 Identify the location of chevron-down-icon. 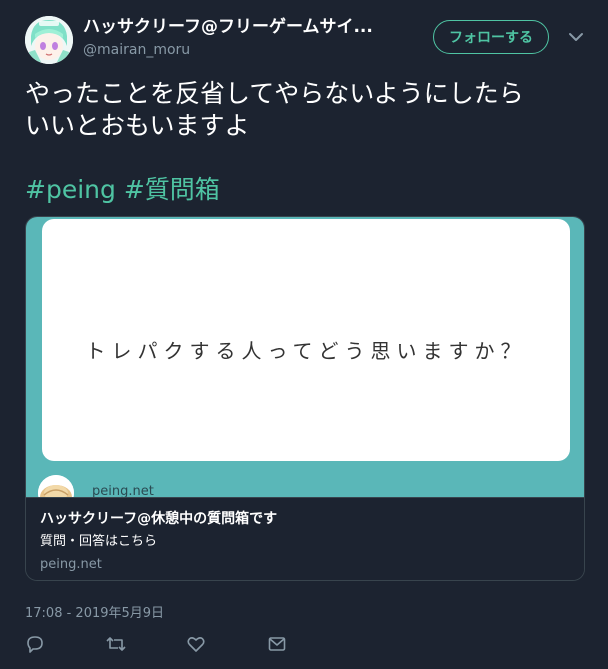
(576, 37).